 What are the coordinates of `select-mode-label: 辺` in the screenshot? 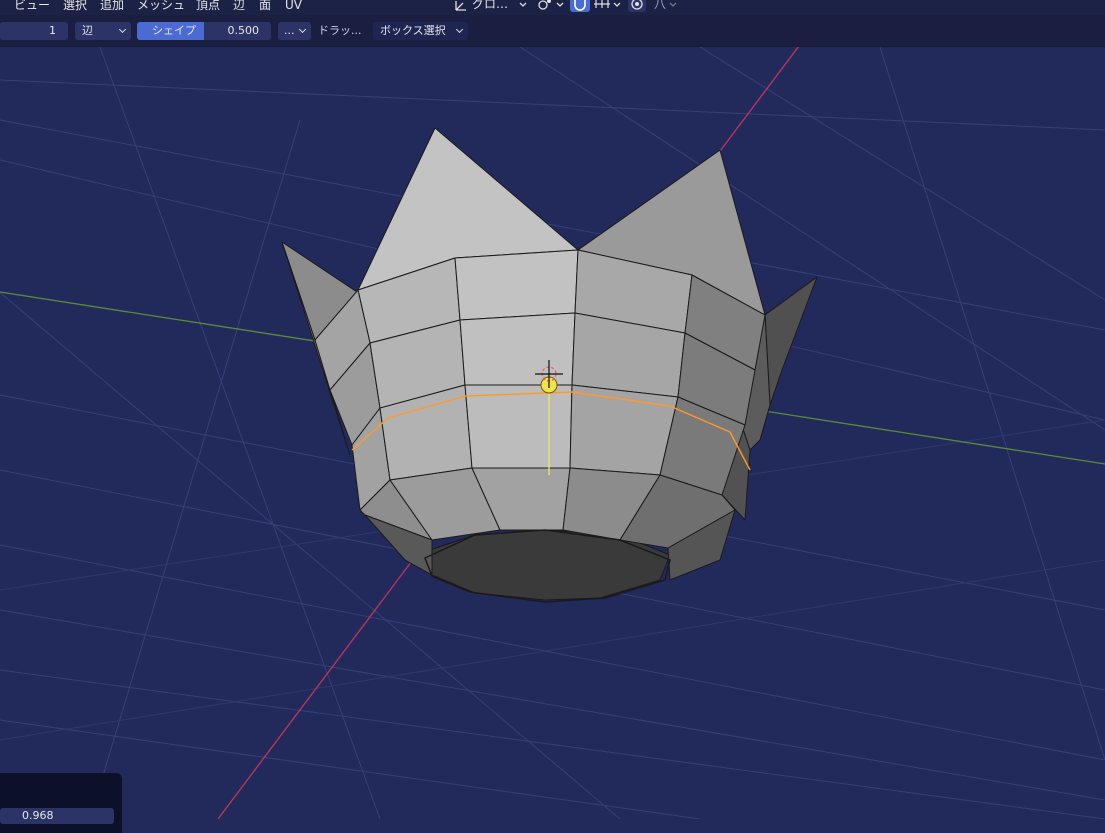 It's located at (87, 30).